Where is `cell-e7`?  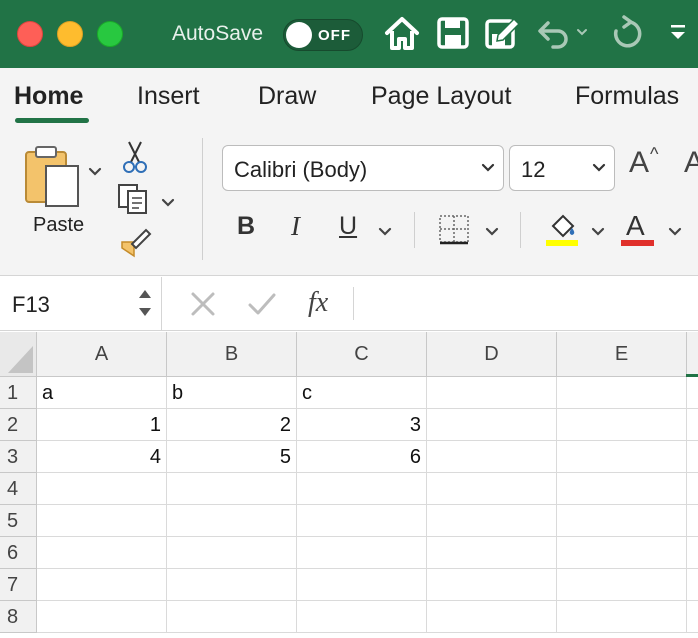
cell-e7 is located at coordinates (622, 585).